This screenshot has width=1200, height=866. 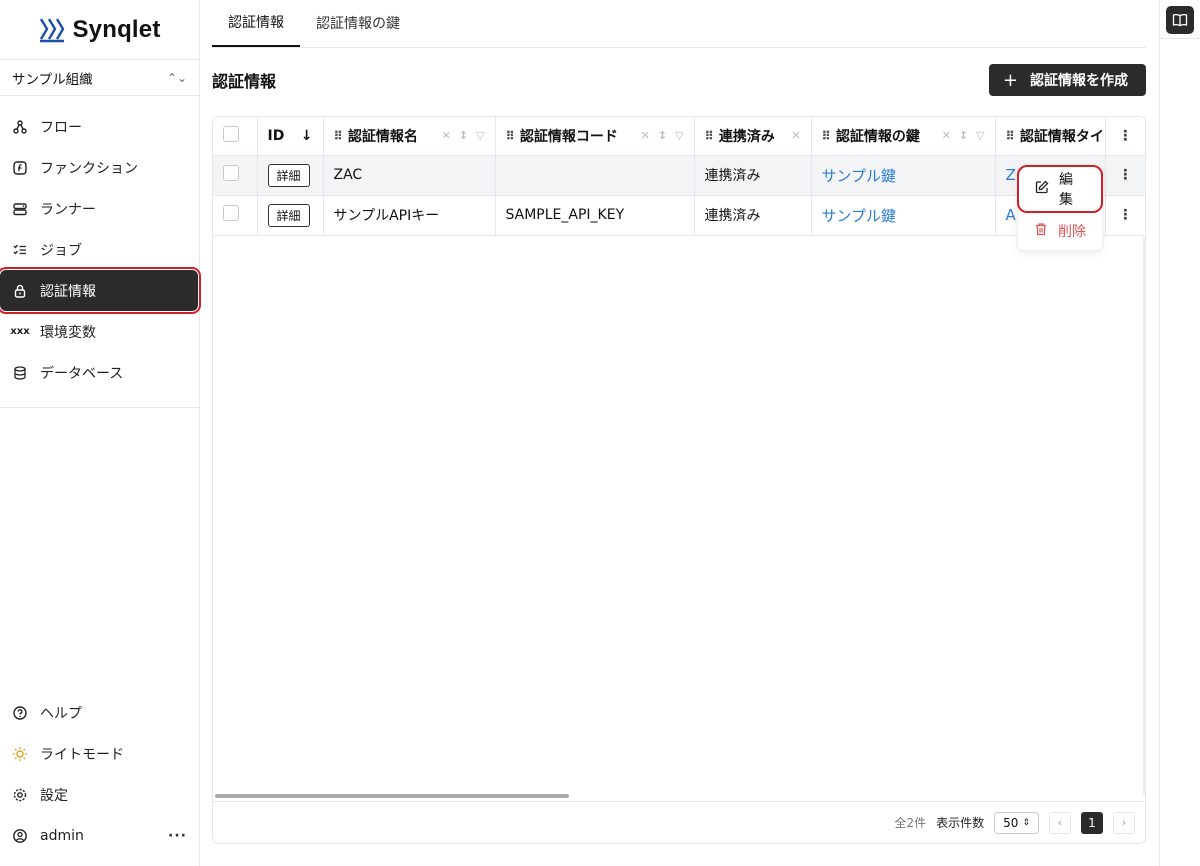 I want to click on column-header-type: ⠿ 認証情報タイ, so click(x=1050, y=136).